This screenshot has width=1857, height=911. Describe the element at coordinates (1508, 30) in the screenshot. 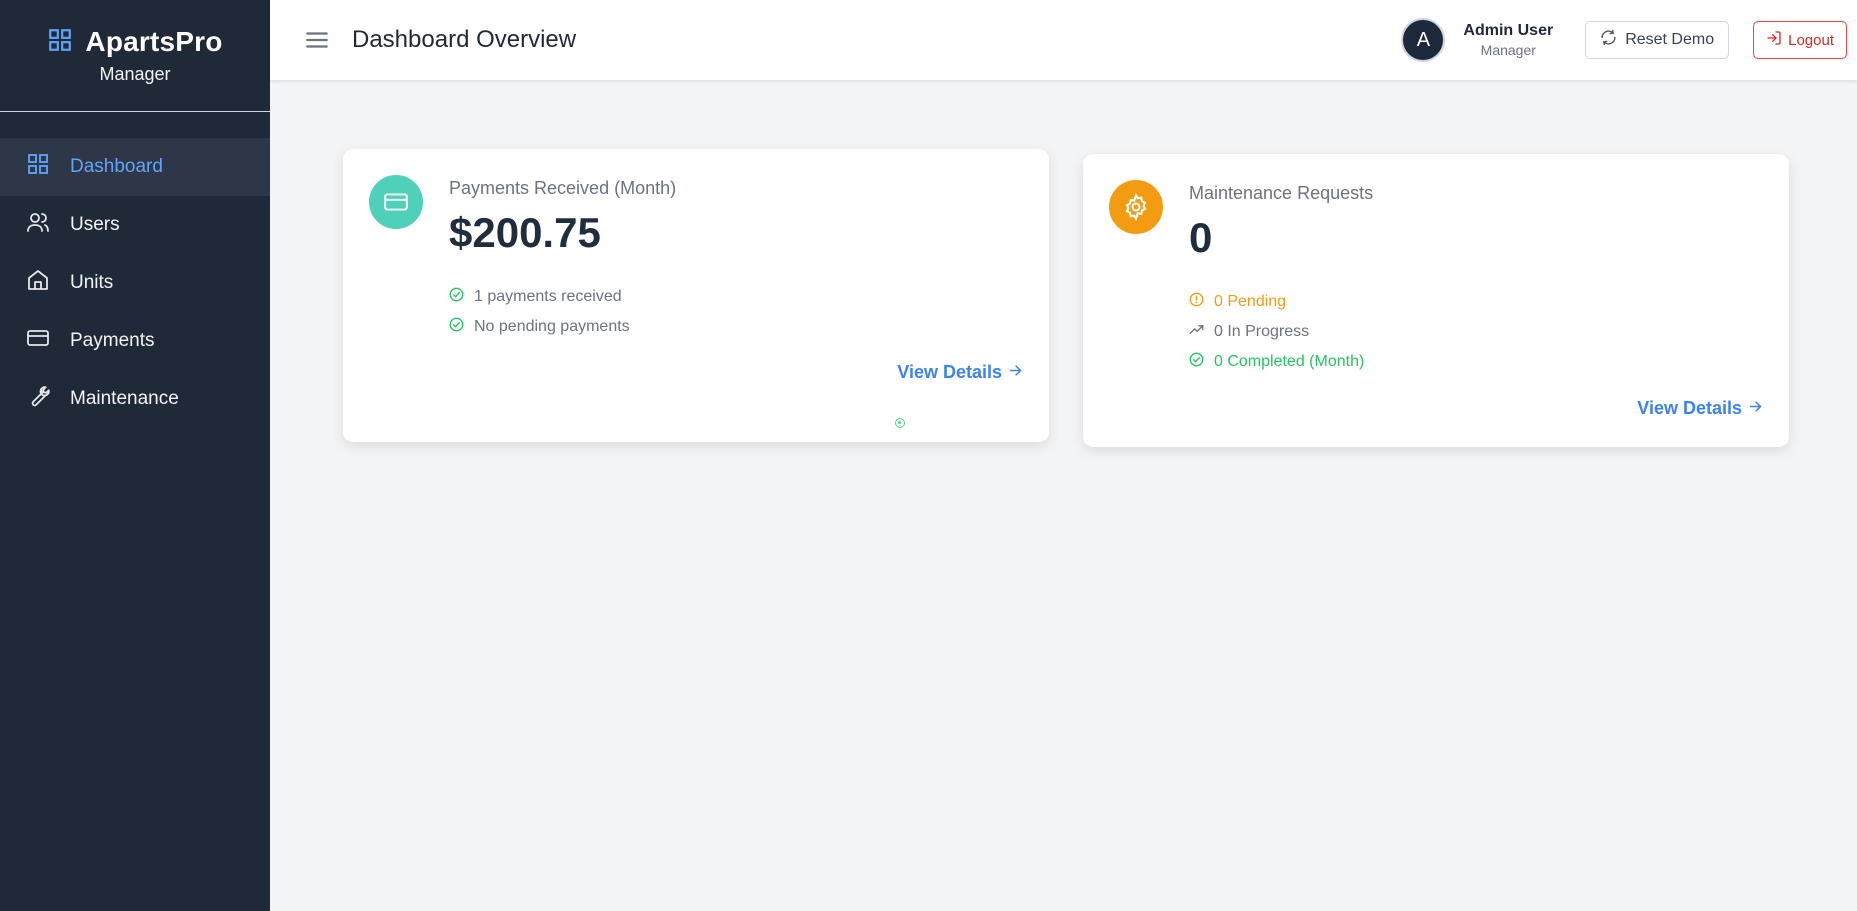

I see `user-name: Admin User` at that location.